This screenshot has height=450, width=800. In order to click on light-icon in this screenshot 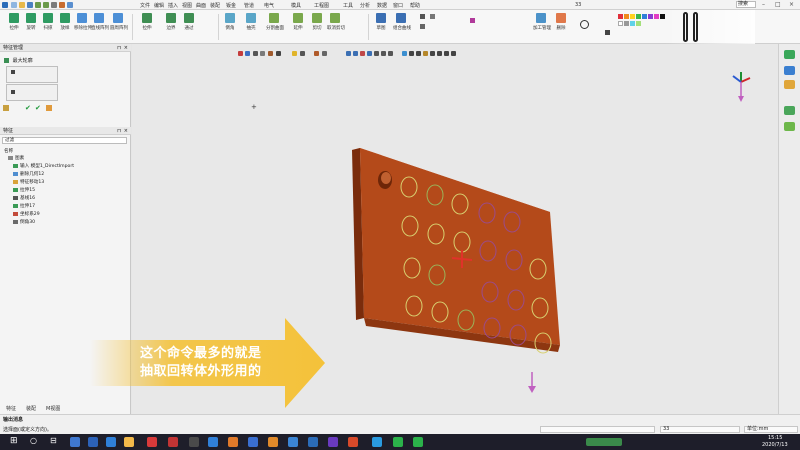, I will do `click(294, 53)`.